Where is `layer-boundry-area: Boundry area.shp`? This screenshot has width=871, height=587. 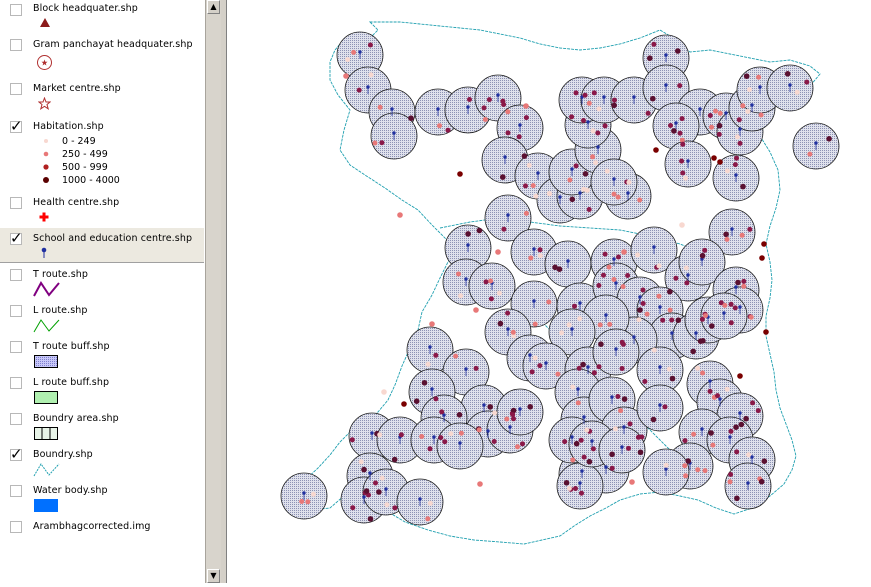
layer-boundry-area: Boundry area.shp is located at coordinates (102, 426).